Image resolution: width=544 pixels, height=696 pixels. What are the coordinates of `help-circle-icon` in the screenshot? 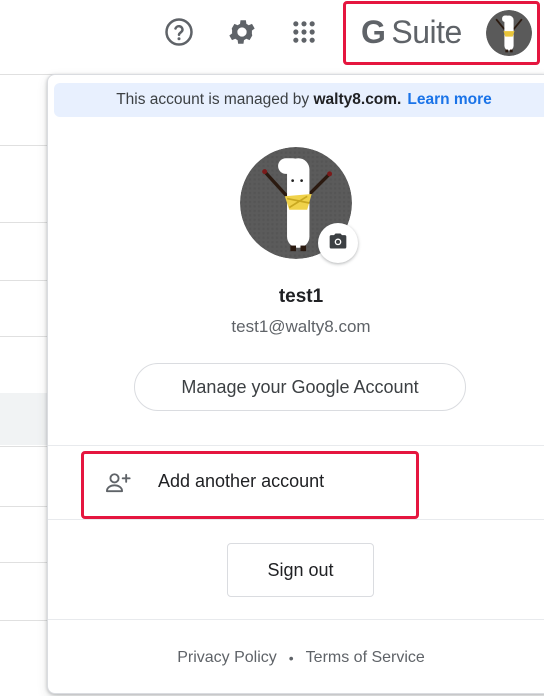 It's located at (179, 32).